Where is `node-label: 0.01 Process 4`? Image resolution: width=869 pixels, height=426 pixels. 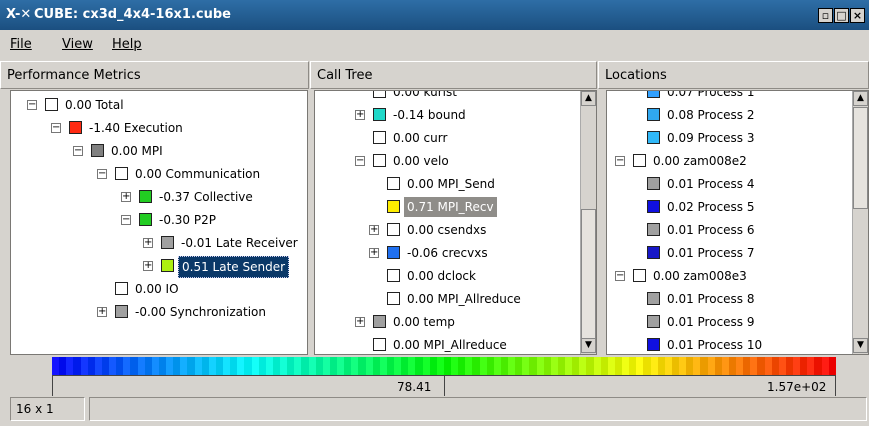 node-label: 0.01 Process 4 is located at coordinates (711, 184).